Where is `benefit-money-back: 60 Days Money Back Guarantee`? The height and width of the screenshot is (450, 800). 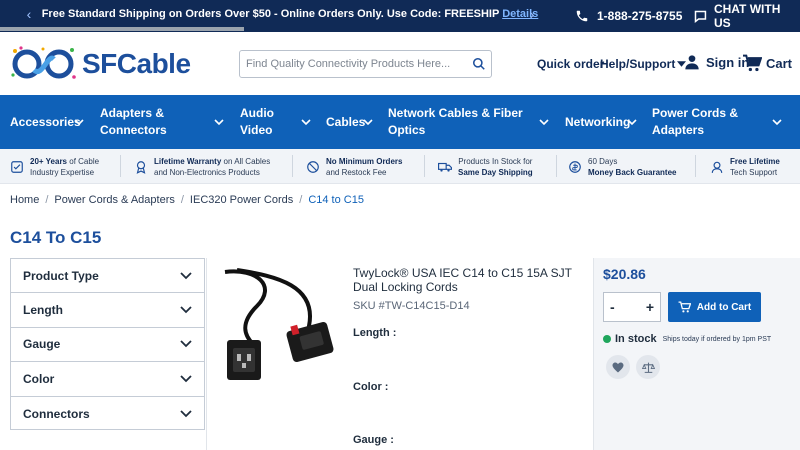 benefit-money-back: 60 Days Money Back Guarantee is located at coordinates (622, 167).